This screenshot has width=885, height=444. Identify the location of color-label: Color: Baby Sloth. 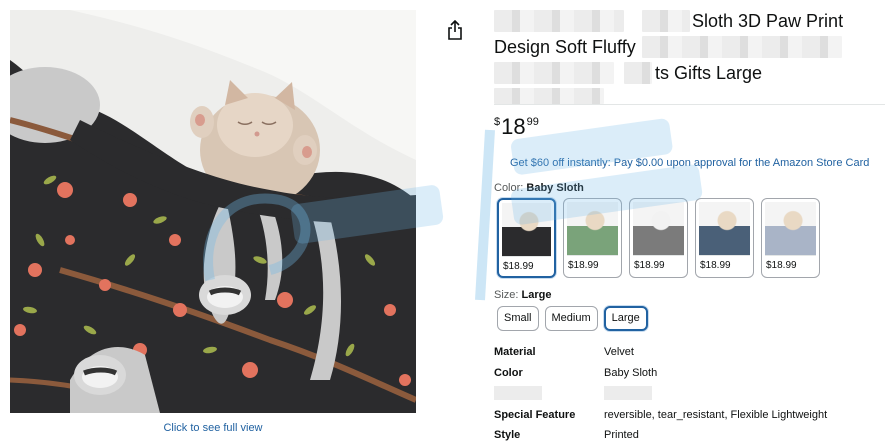
(539, 188).